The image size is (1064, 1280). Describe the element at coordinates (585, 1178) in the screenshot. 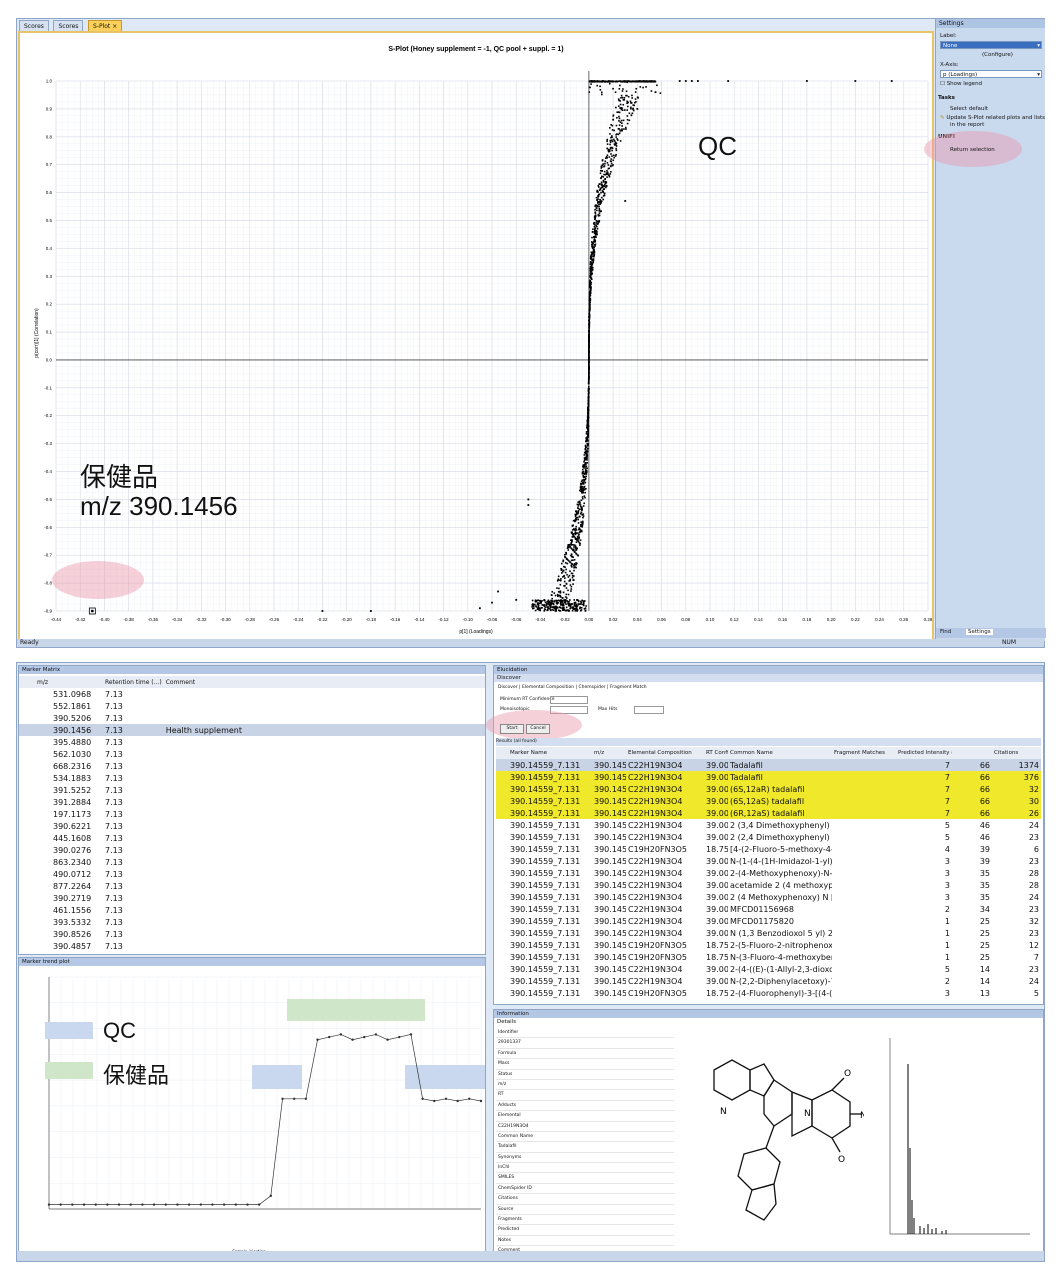

I see `list-item: SMILES` at that location.